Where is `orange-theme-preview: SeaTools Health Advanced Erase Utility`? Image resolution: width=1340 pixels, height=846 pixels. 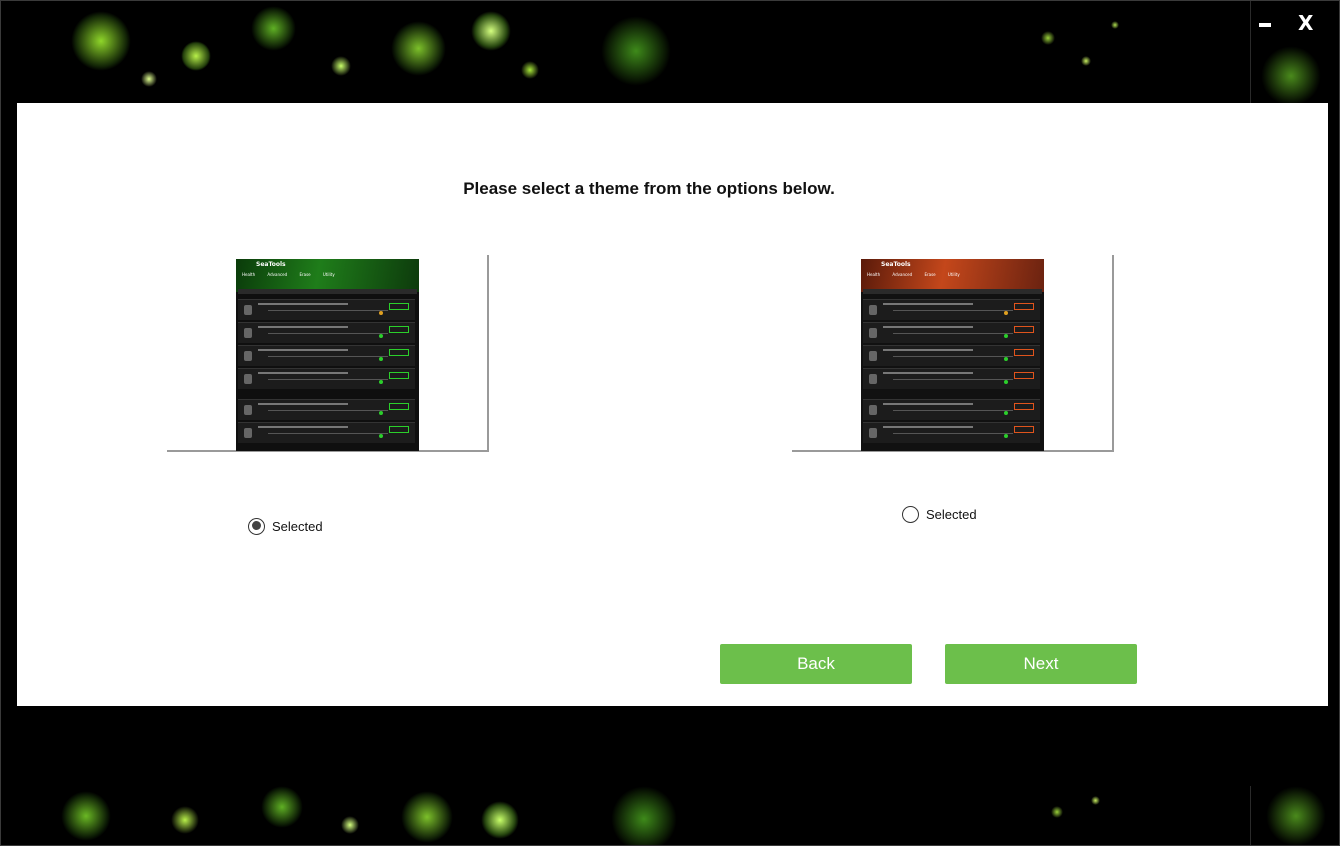 orange-theme-preview: SeaTools Health Advanced Erase Utility is located at coordinates (953, 353).